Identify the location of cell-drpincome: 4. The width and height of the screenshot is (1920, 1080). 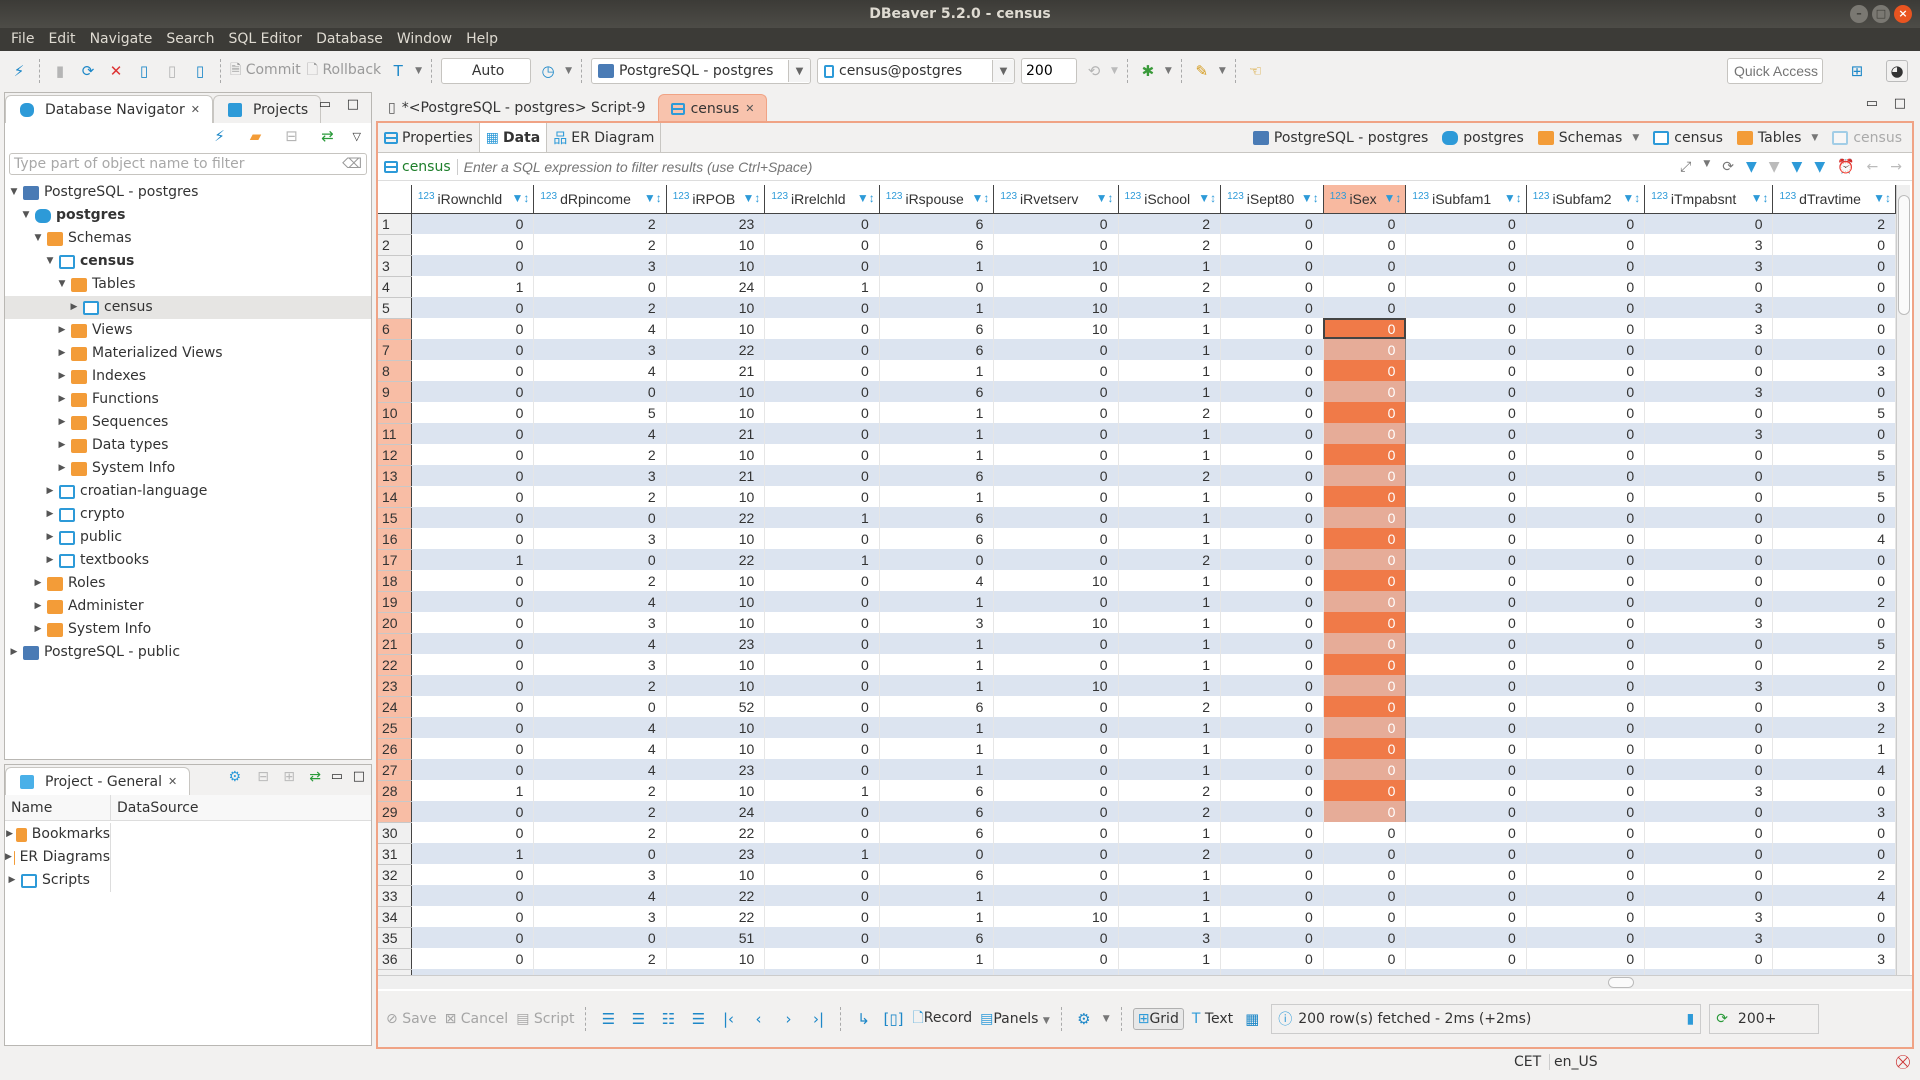
(600, 643).